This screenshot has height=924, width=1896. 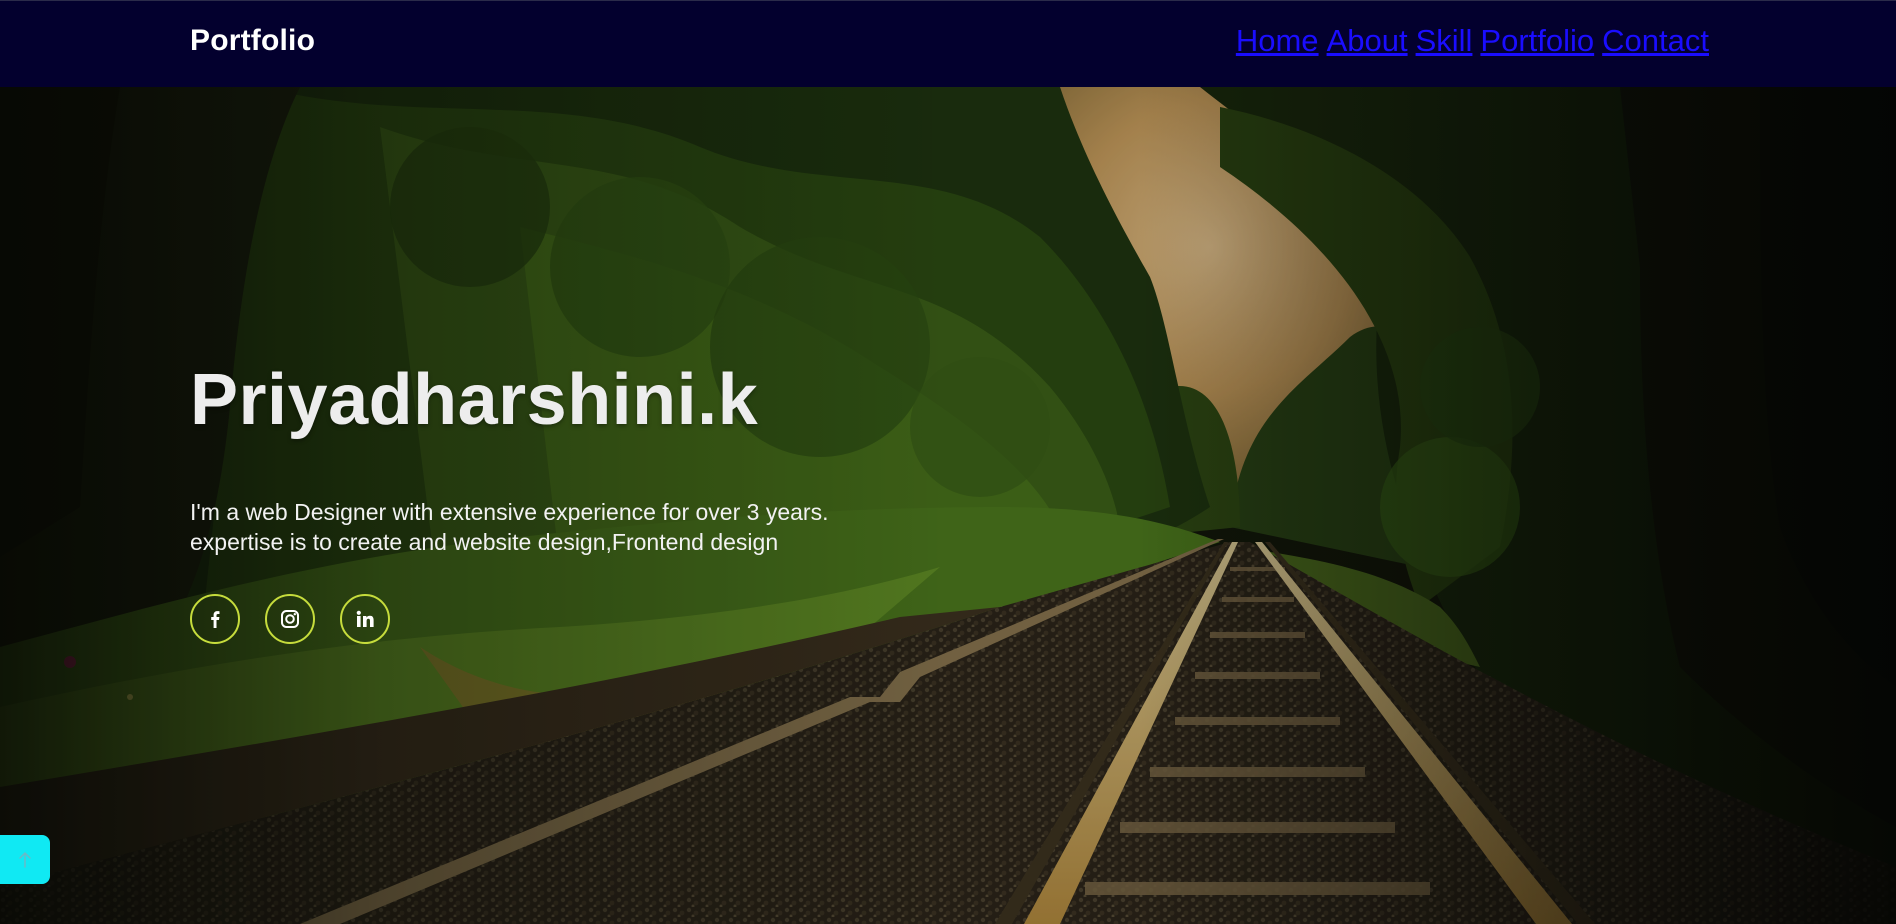 What do you see at coordinates (1367, 41) in the screenshot?
I see `nav-link-about: About` at bounding box center [1367, 41].